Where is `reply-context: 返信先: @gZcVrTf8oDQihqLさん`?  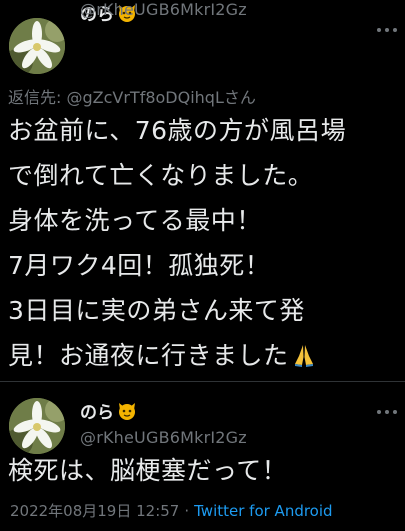 reply-context: 返信先: @gZcVrTf8oDQihqLさん is located at coordinates (132, 97).